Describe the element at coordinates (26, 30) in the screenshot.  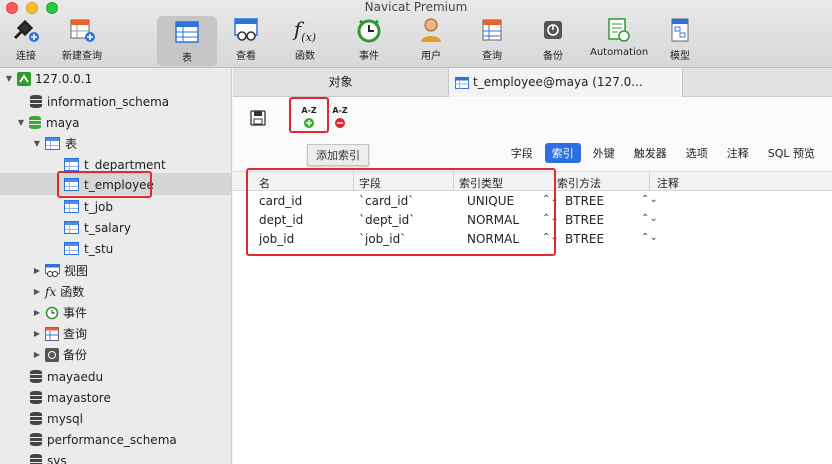
I see `plug-icon` at that location.